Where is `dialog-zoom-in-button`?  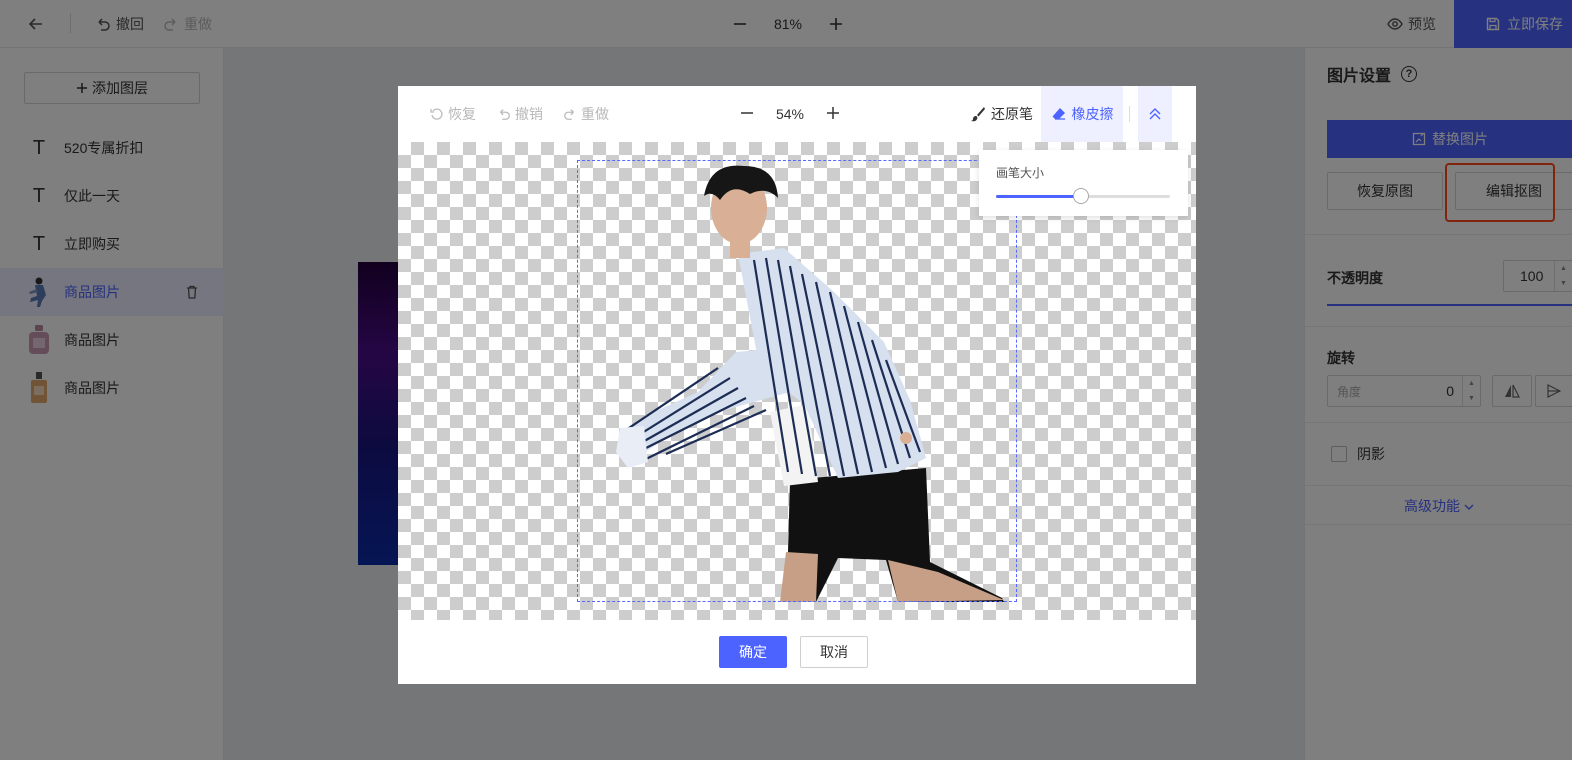
dialog-zoom-in-button is located at coordinates (833, 114).